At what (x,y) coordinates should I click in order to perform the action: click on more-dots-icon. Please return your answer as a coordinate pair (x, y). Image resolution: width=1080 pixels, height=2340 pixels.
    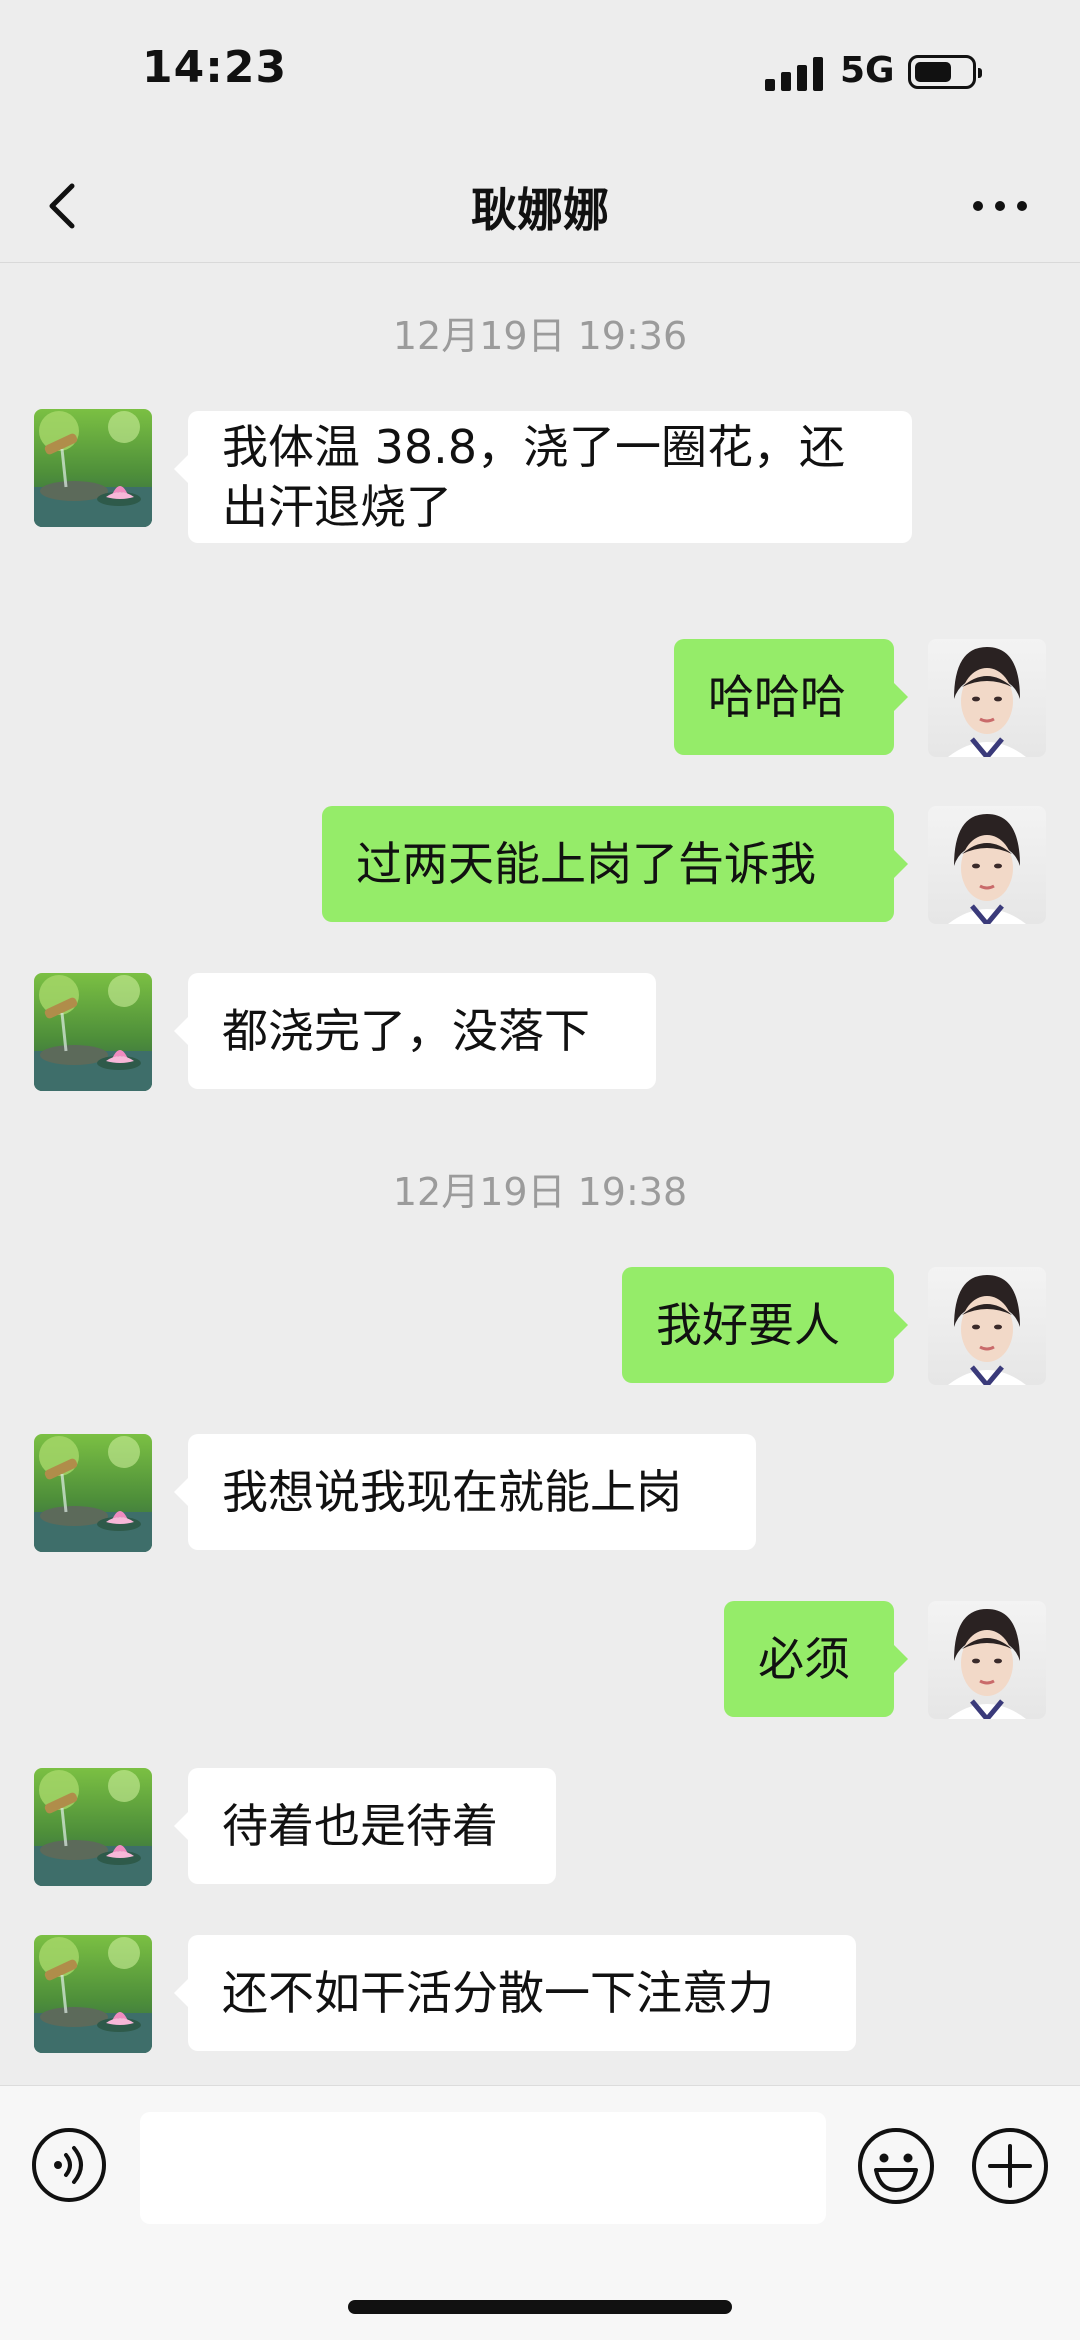
    Looking at the image, I should click on (1000, 206).